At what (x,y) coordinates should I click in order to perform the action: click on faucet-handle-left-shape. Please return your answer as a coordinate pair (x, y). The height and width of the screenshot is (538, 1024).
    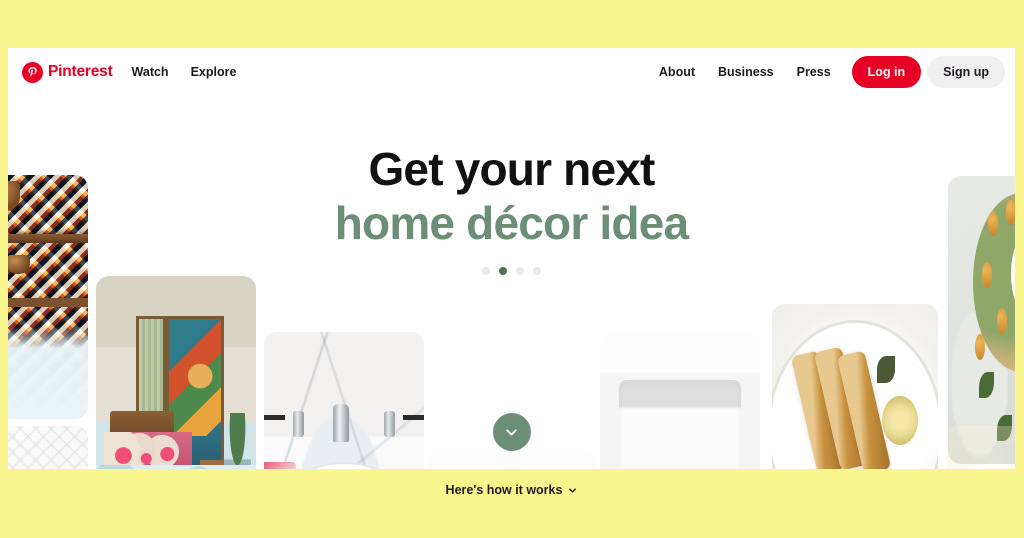
    Looking at the image, I should click on (298, 424).